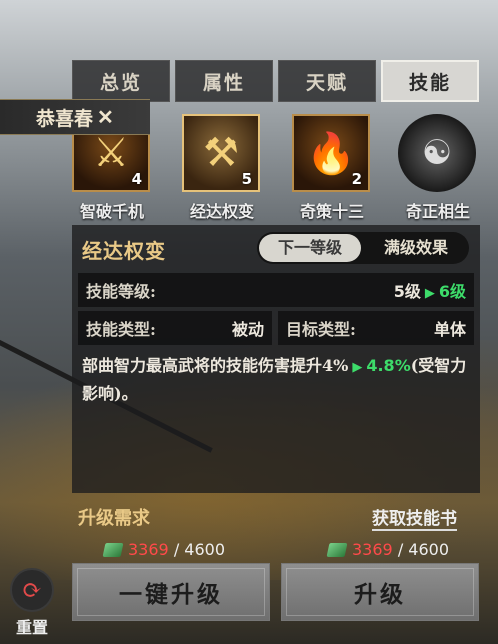 This screenshot has width=498, height=644. I want to click on tab-talents: 天赋, so click(327, 81).